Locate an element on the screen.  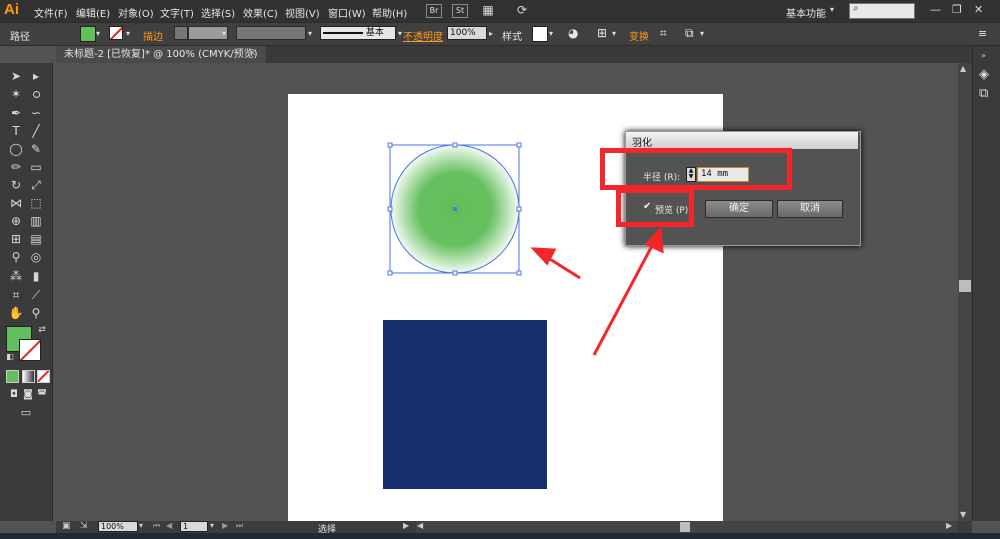
color-mode-icon is located at coordinates (12, 376).